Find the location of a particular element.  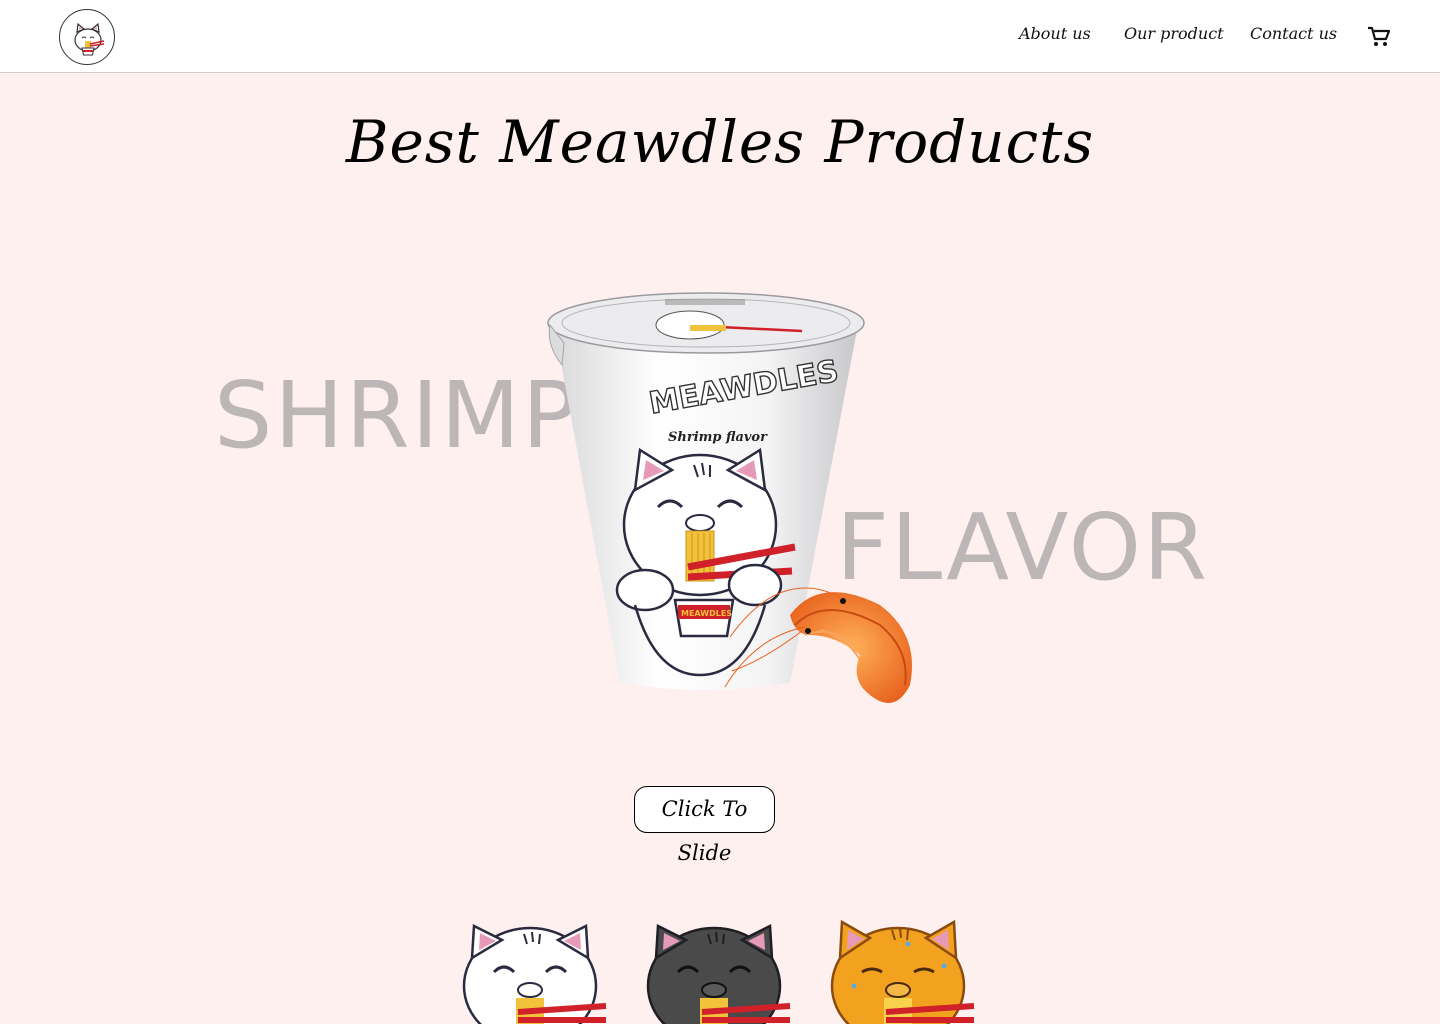

product-image-shrimp-cup: MEAWDLES Shrimp flavor MEAWDLES is located at coordinates (750, 510).